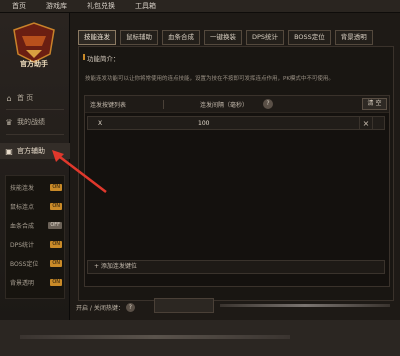 Image resolution: width=400 pixels, height=356 pixels. Describe the element at coordinates (25, 98) in the screenshot. I see `nav-home-label: 首 页` at that location.